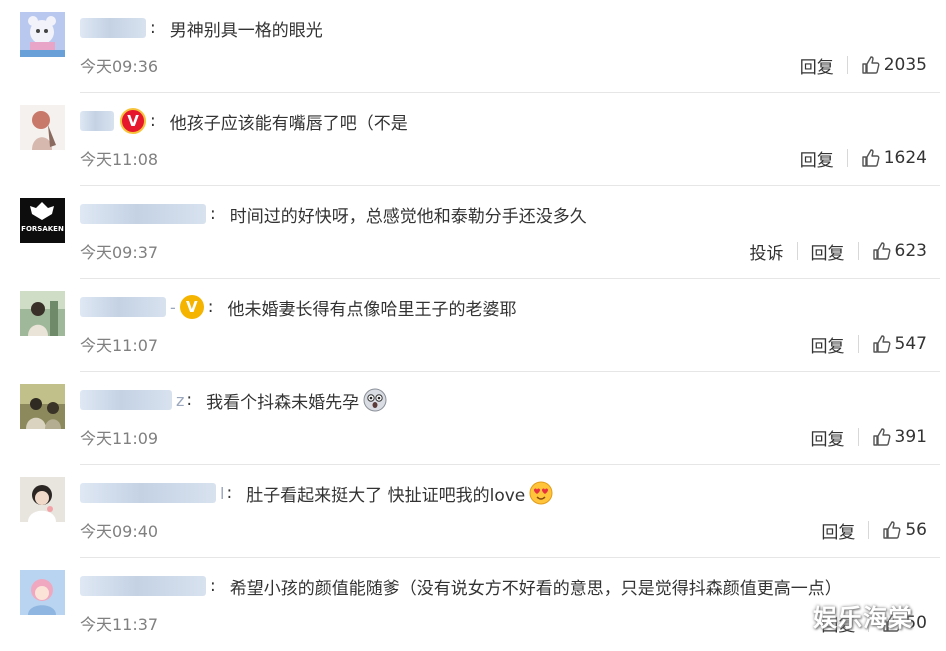  I want to click on like-count: 547, so click(910, 344).